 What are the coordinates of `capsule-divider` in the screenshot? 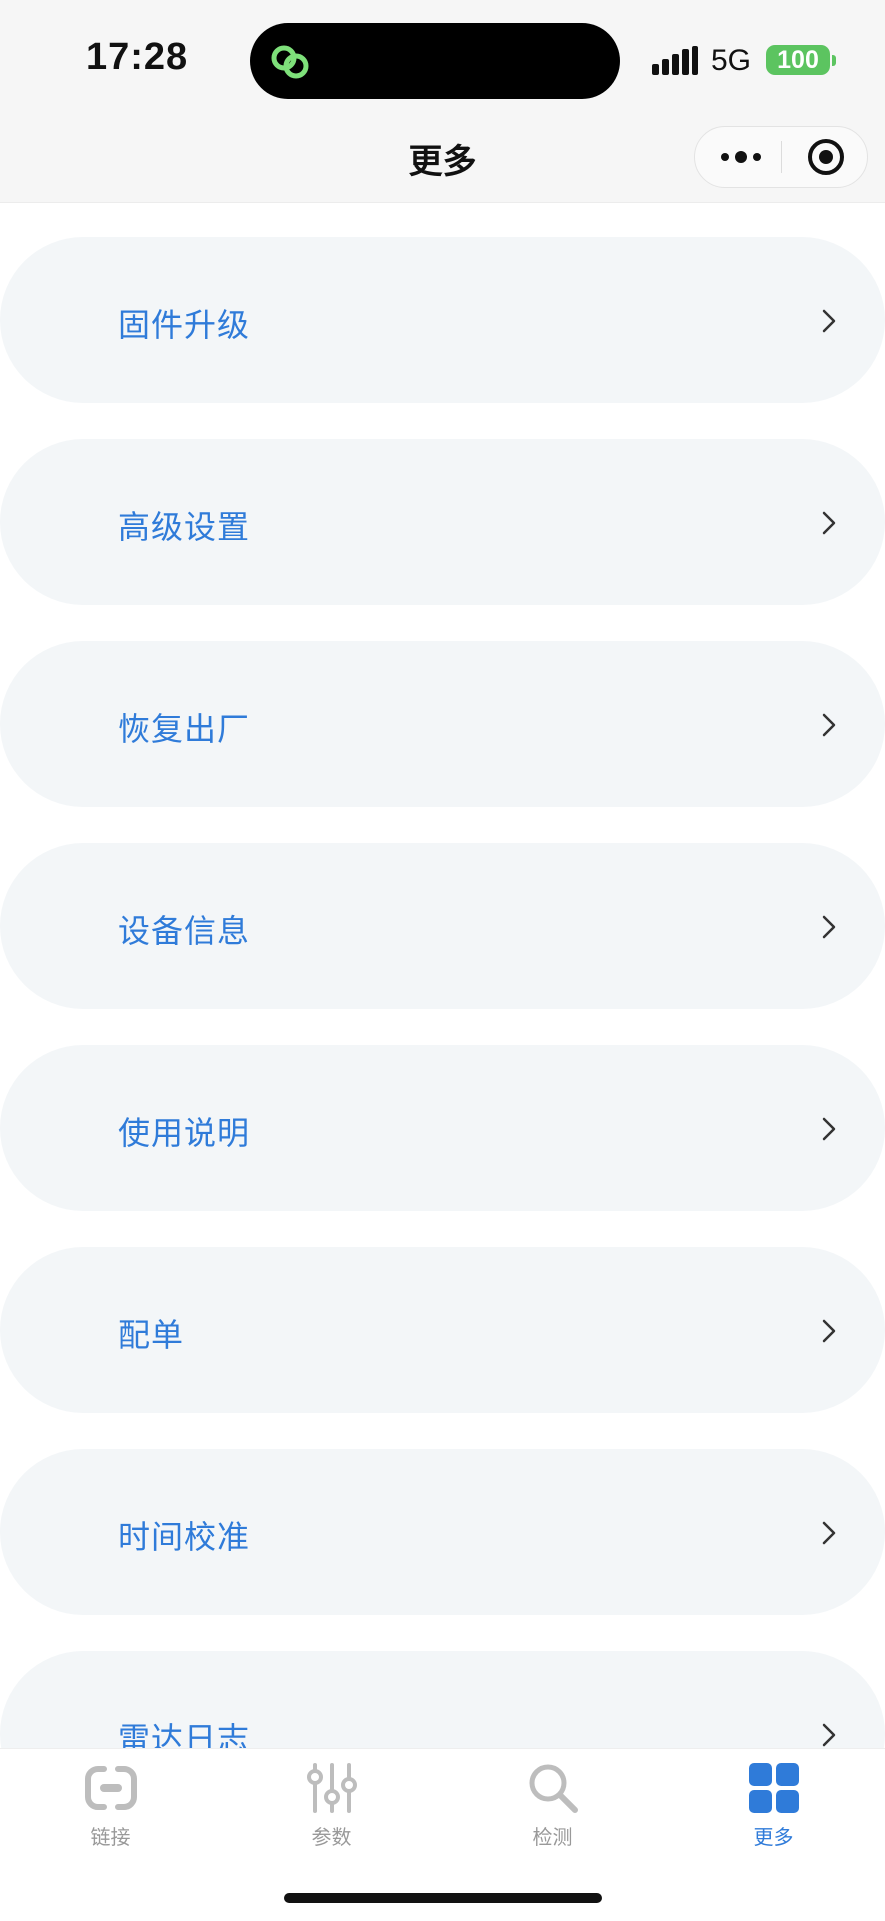 It's located at (781, 157).